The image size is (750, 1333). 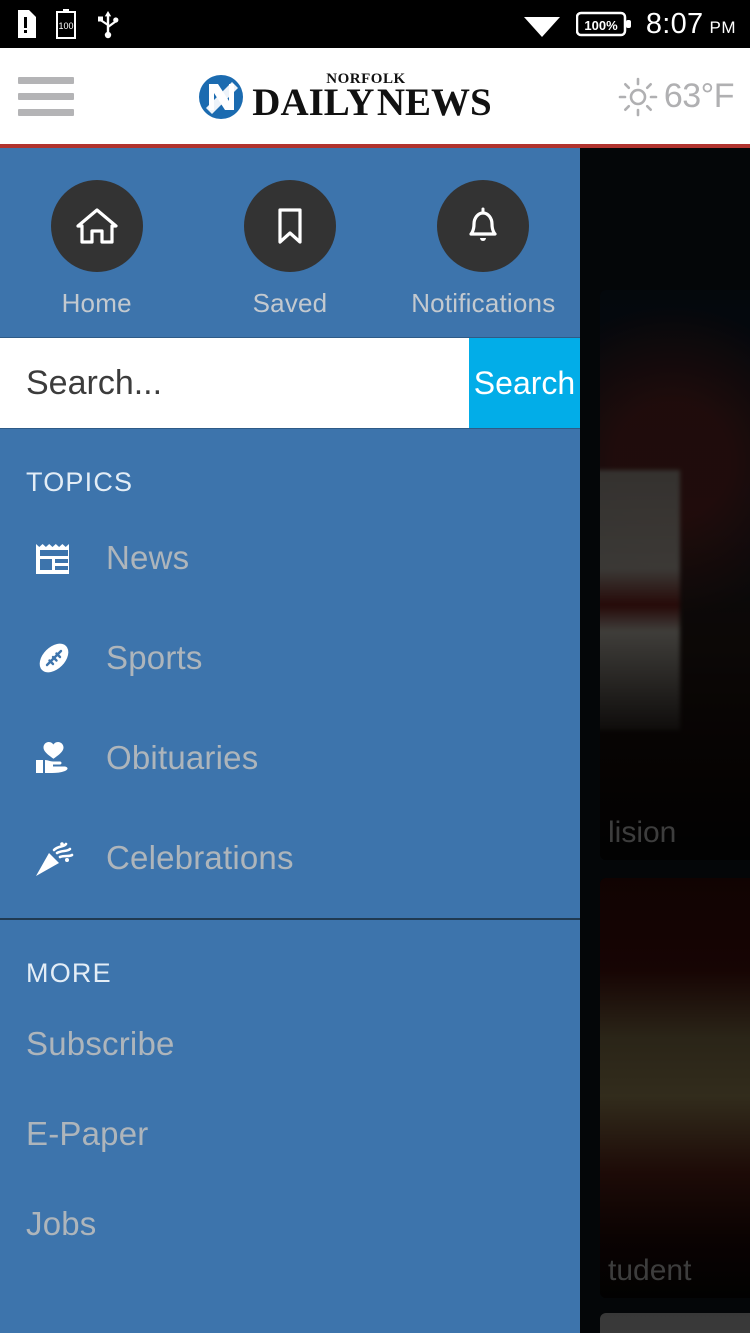 I want to click on drawer-item-sports-label: Sports, so click(x=154, y=657).